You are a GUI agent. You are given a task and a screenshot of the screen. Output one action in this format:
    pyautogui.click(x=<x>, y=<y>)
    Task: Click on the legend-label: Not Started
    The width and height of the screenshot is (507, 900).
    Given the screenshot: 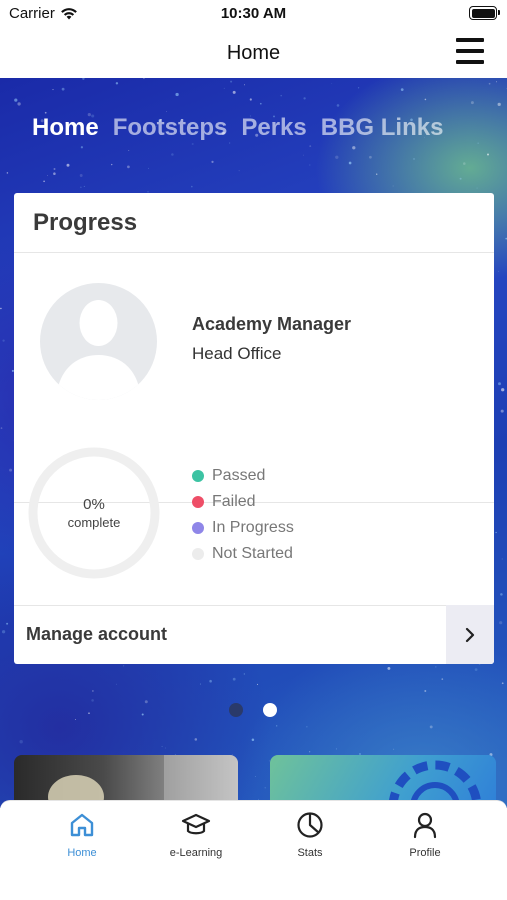 What is the action you would take?
    pyautogui.click(x=252, y=553)
    